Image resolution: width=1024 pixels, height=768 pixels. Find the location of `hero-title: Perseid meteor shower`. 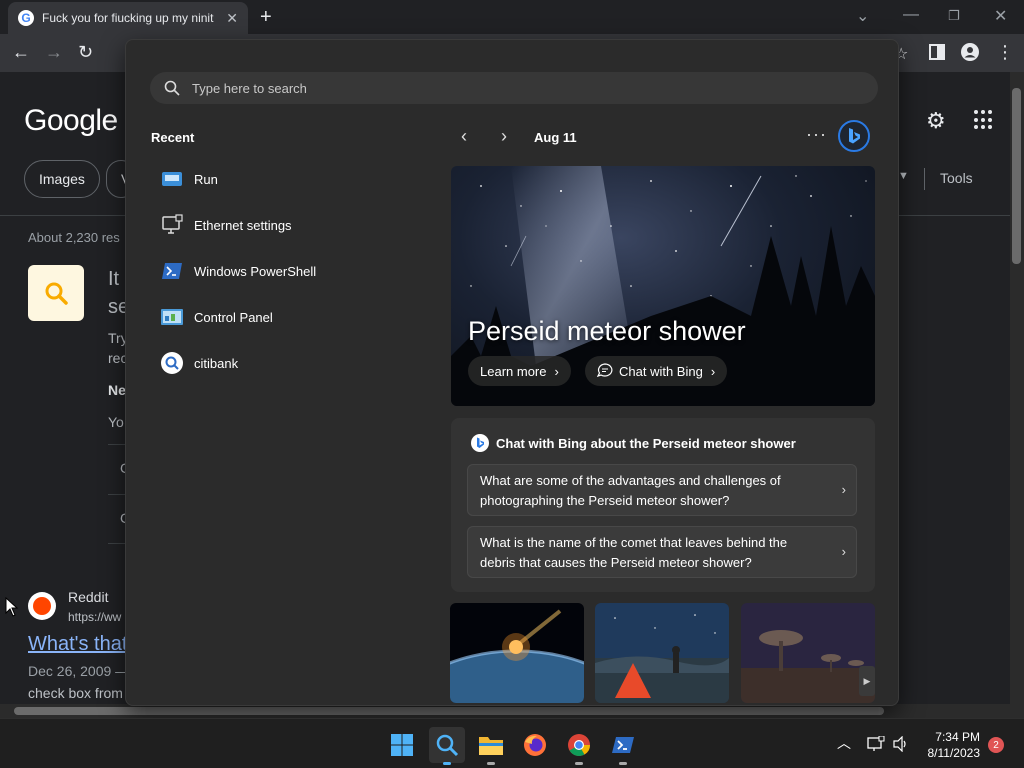

hero-title: Perseid meteor shower is located at coordinates (607, 331).